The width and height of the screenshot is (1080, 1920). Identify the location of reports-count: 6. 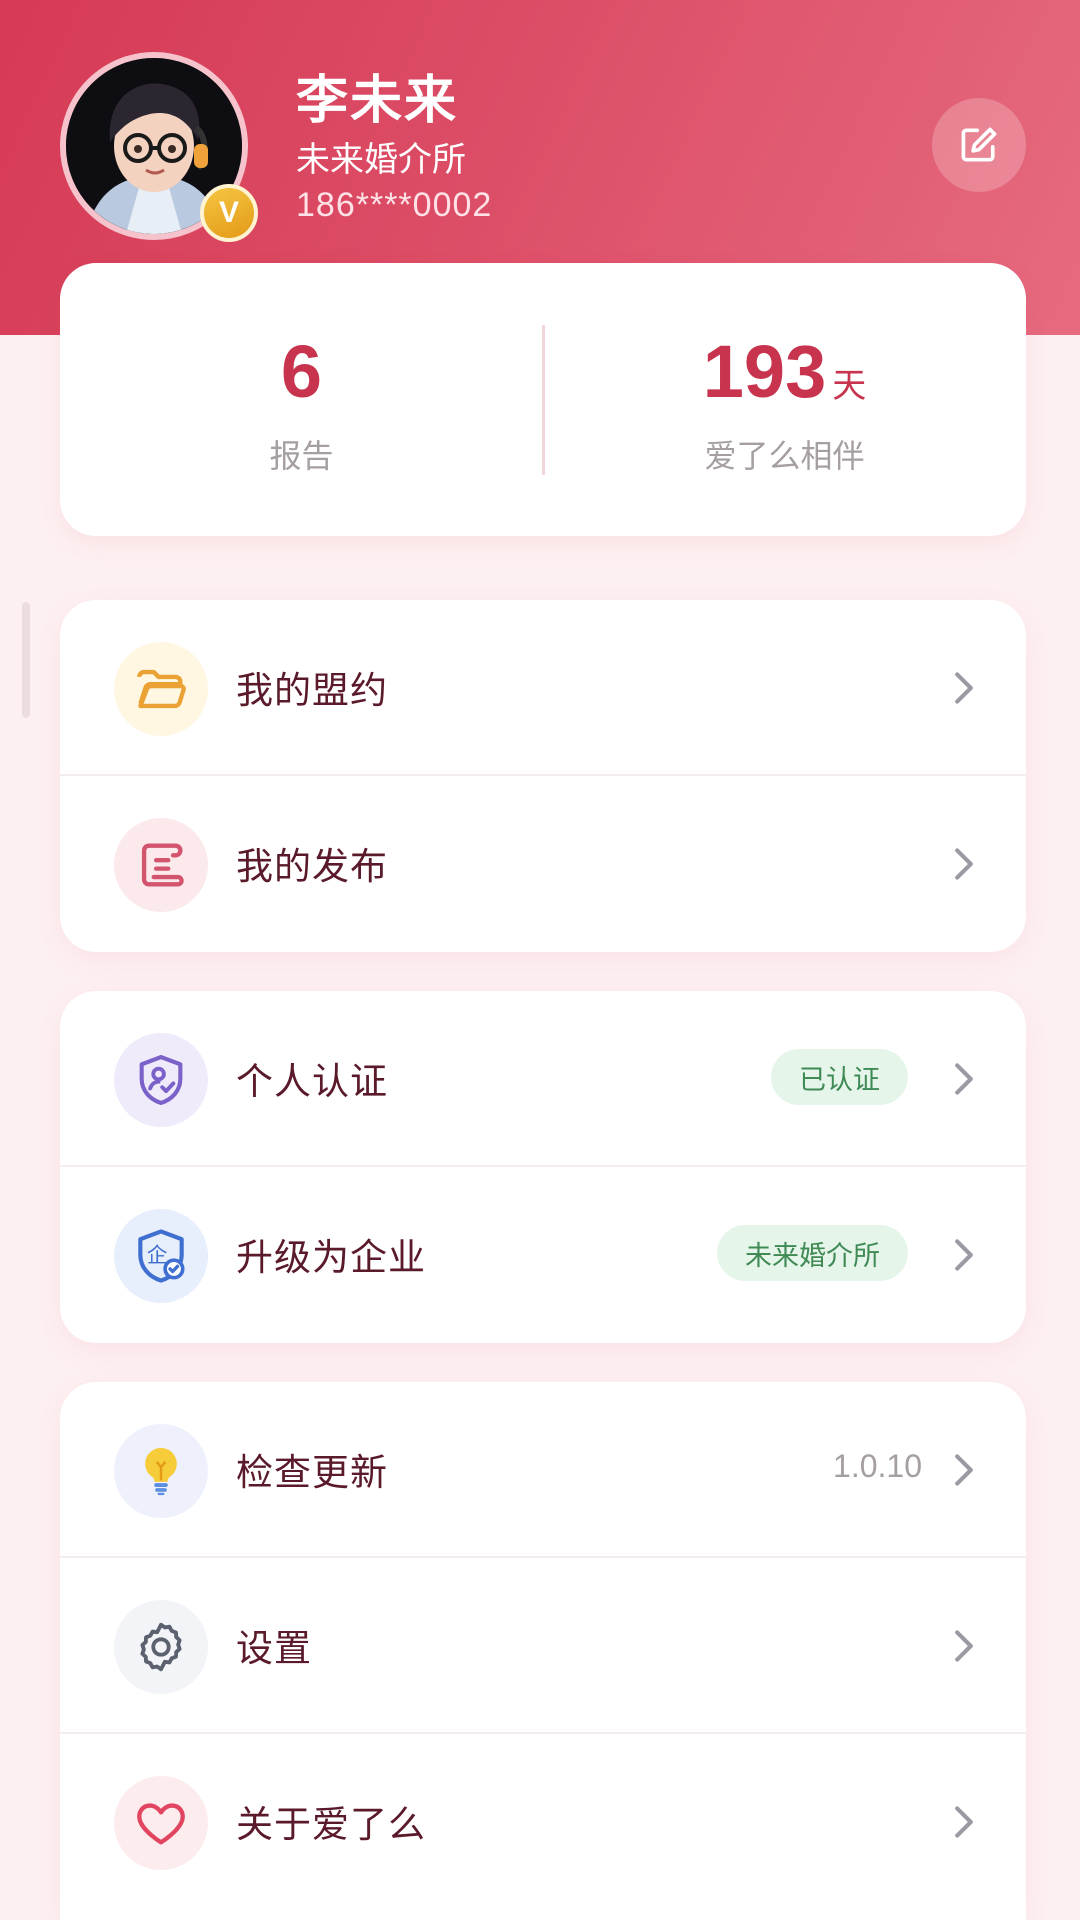
(301, 371).